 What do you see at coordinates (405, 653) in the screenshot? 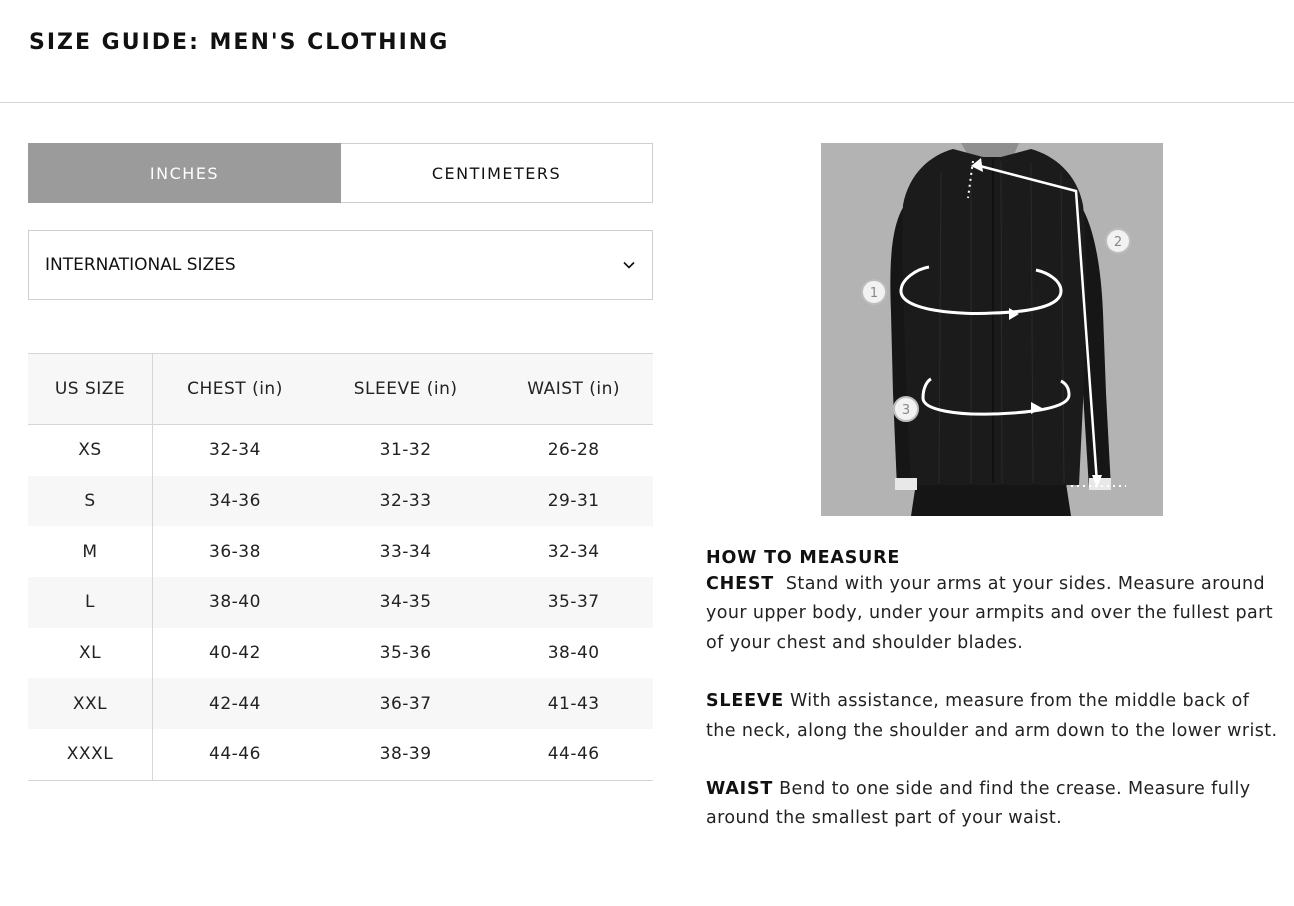
I see `sleeve-cell: 35-36` at bounding box center [405, 653].